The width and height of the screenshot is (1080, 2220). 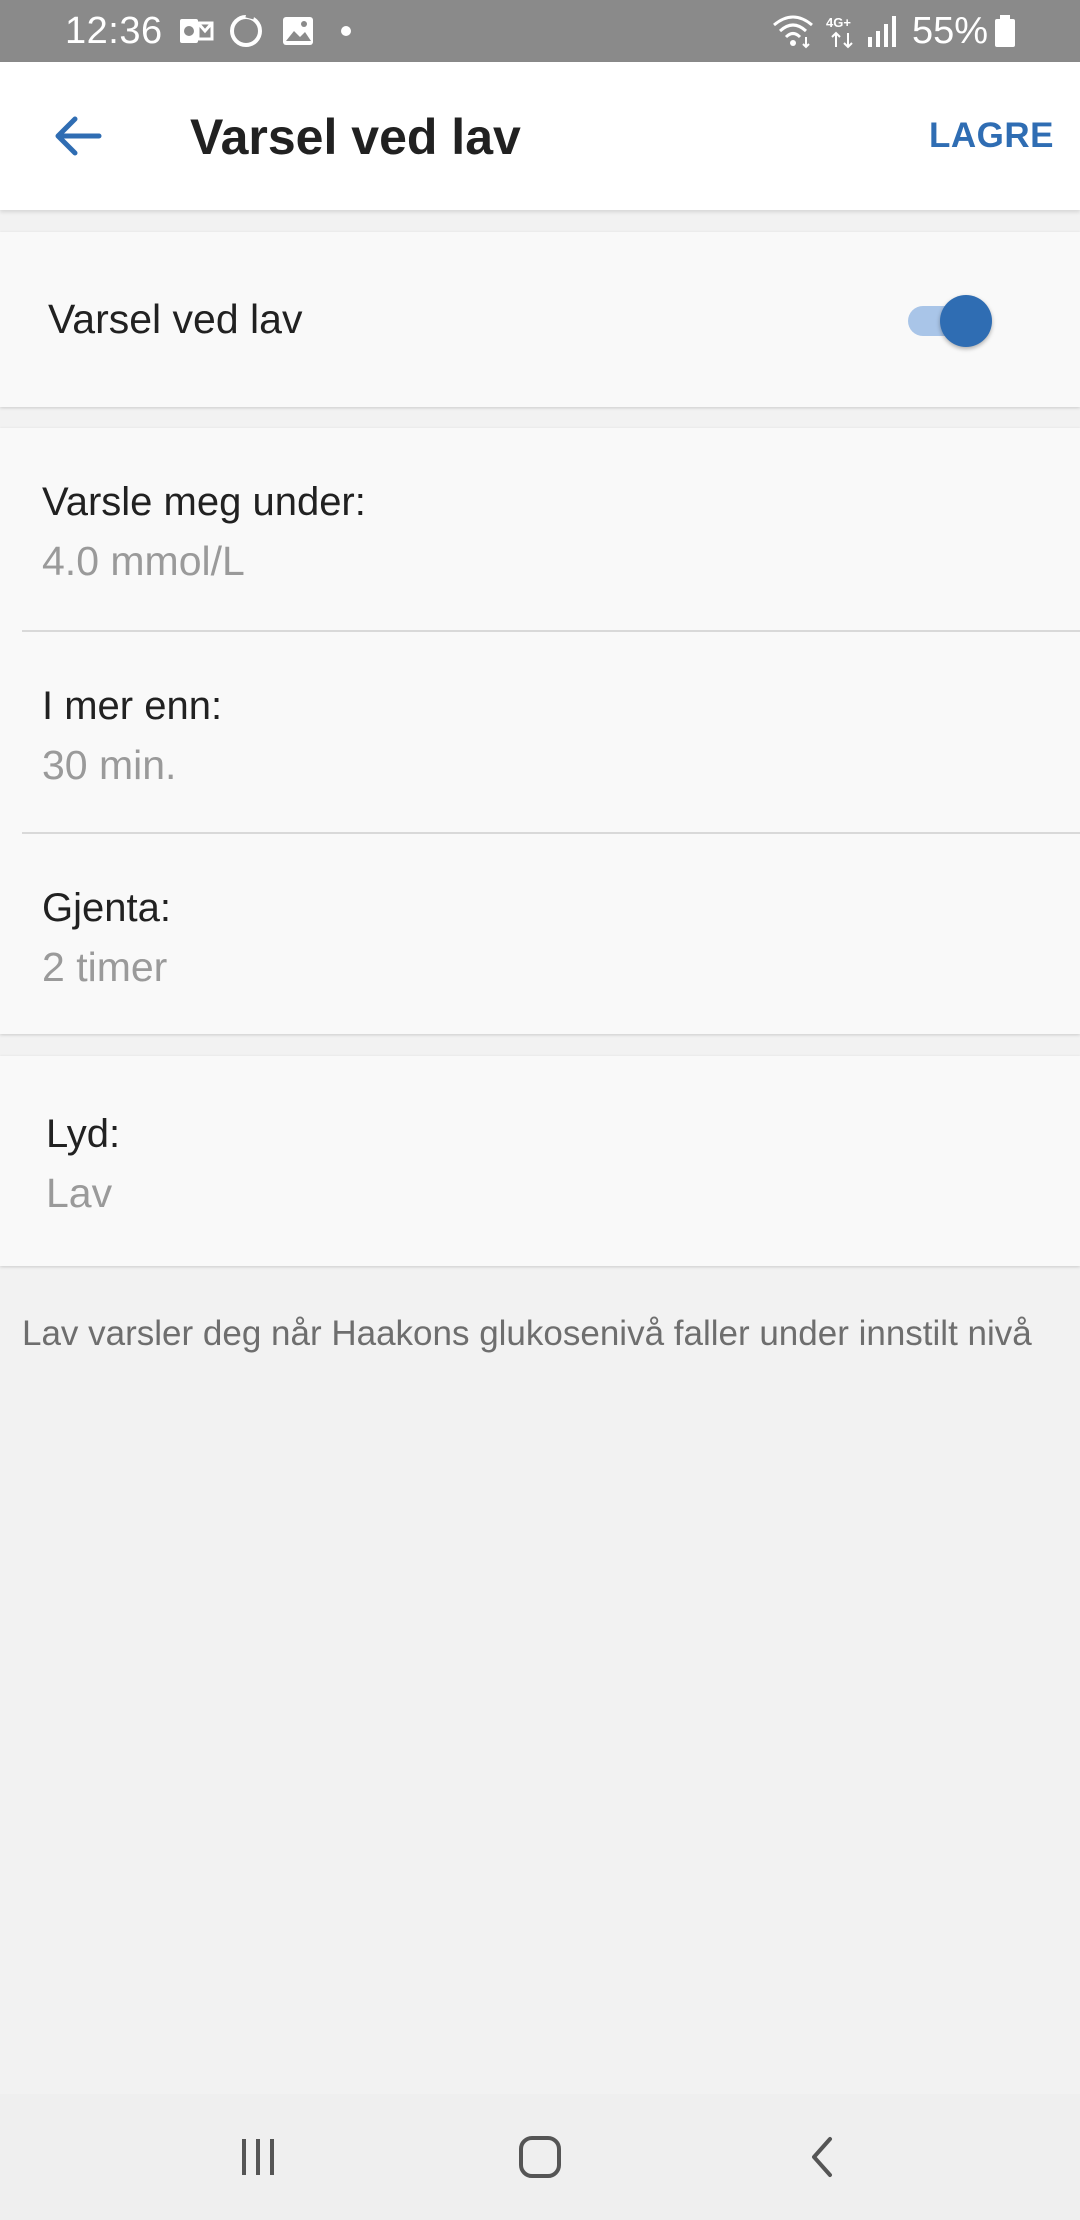 I want to click on recent-apps-icon, so click(x=258, y=2157).